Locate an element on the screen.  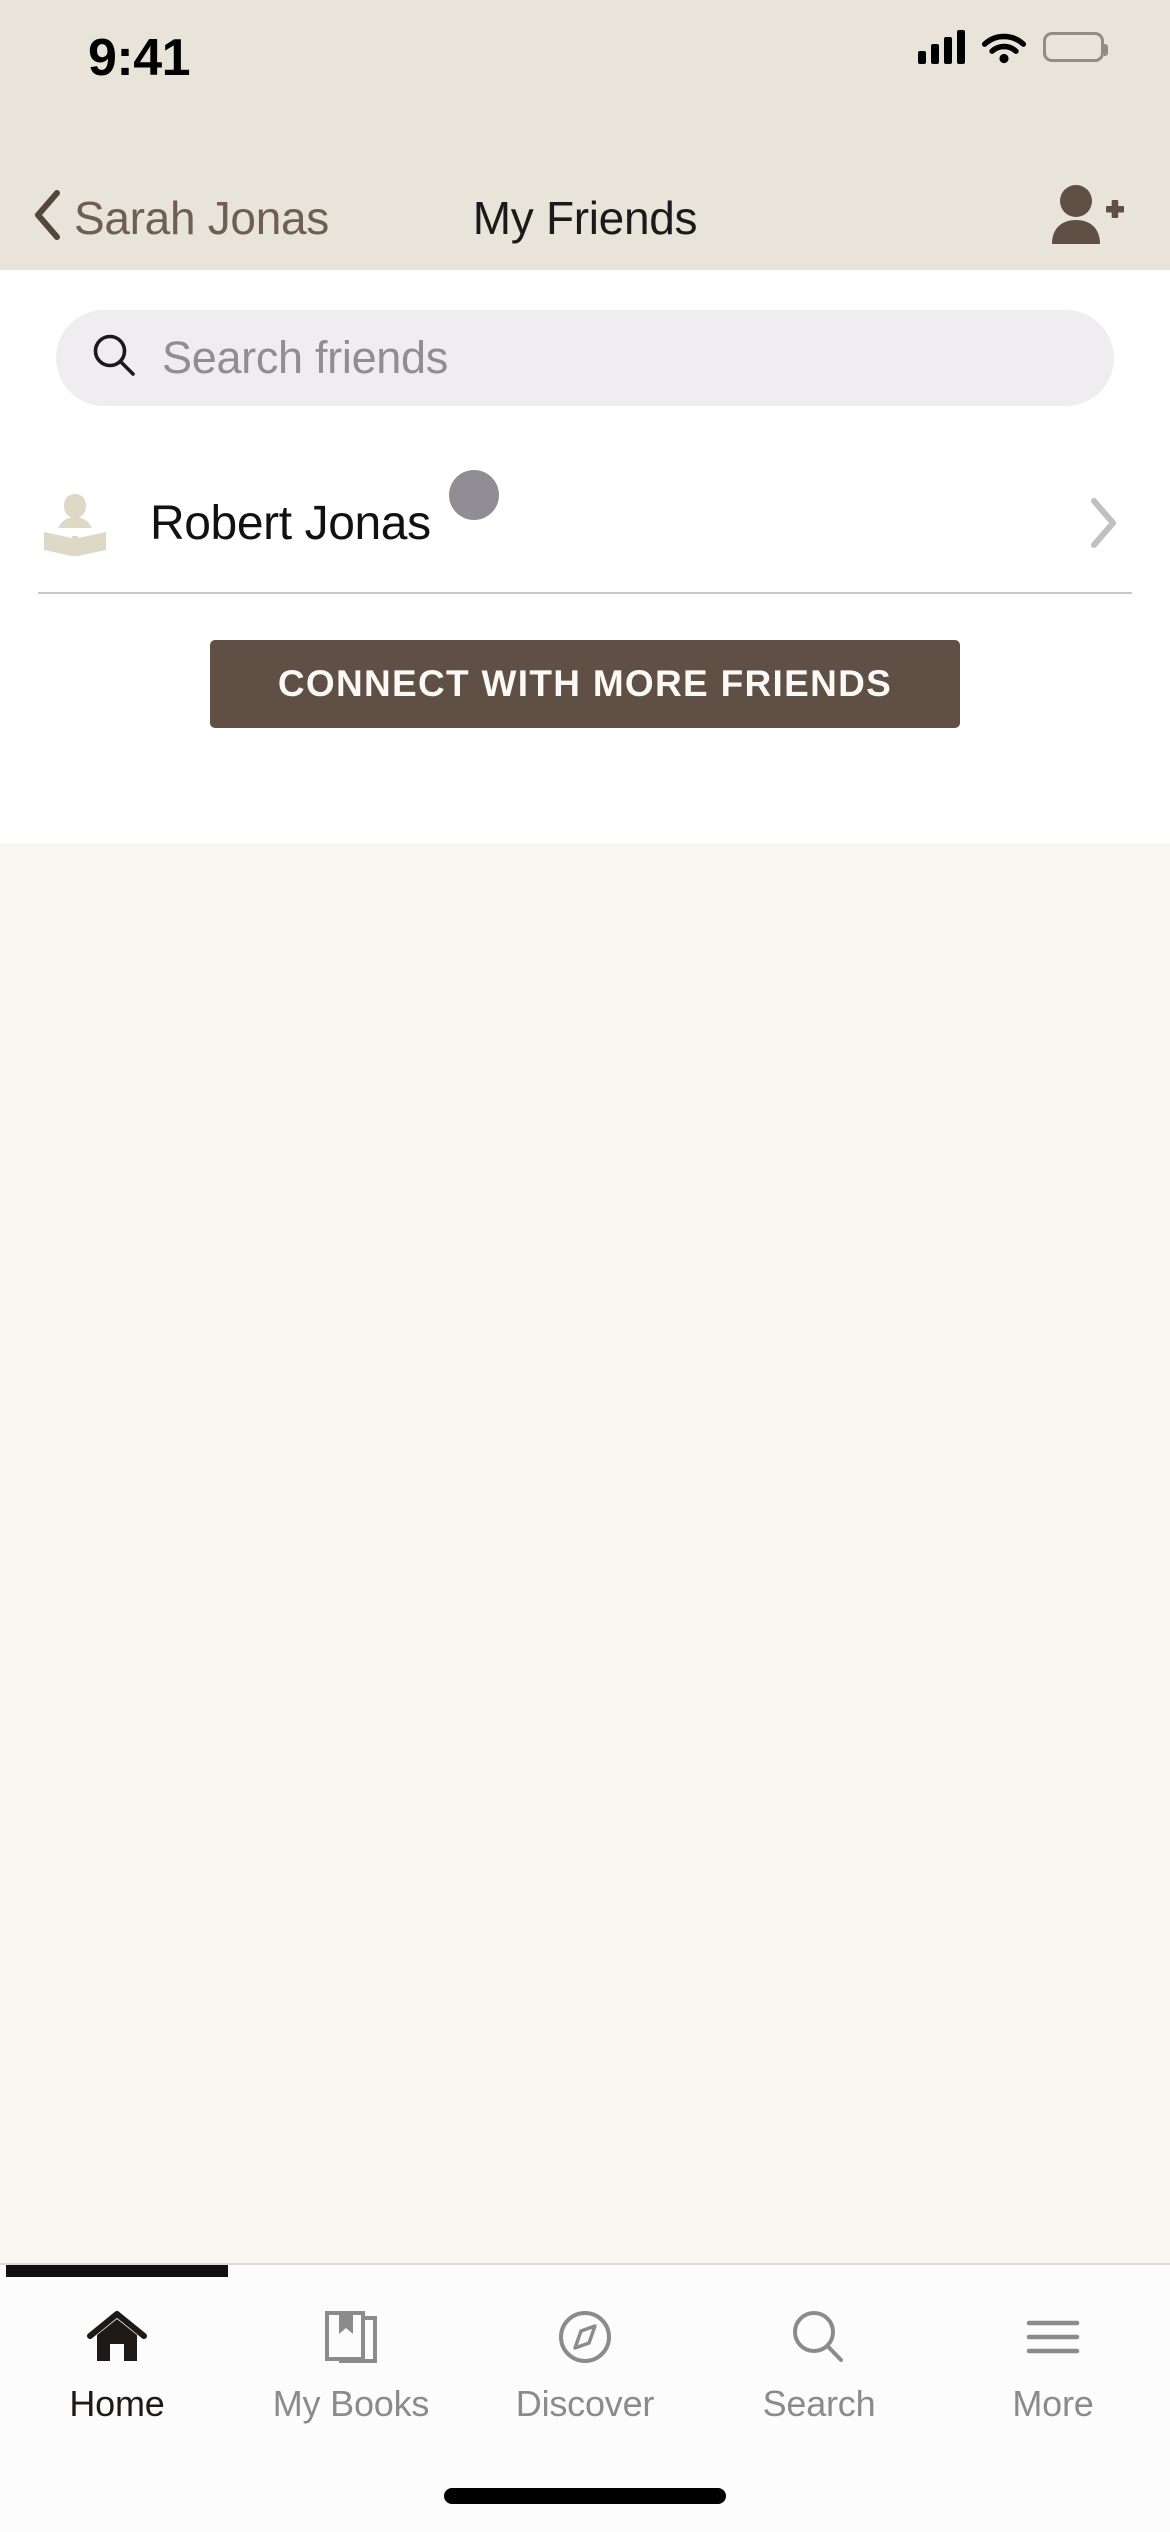
tab-label-search: Search is located at coordinates (819, 2403).